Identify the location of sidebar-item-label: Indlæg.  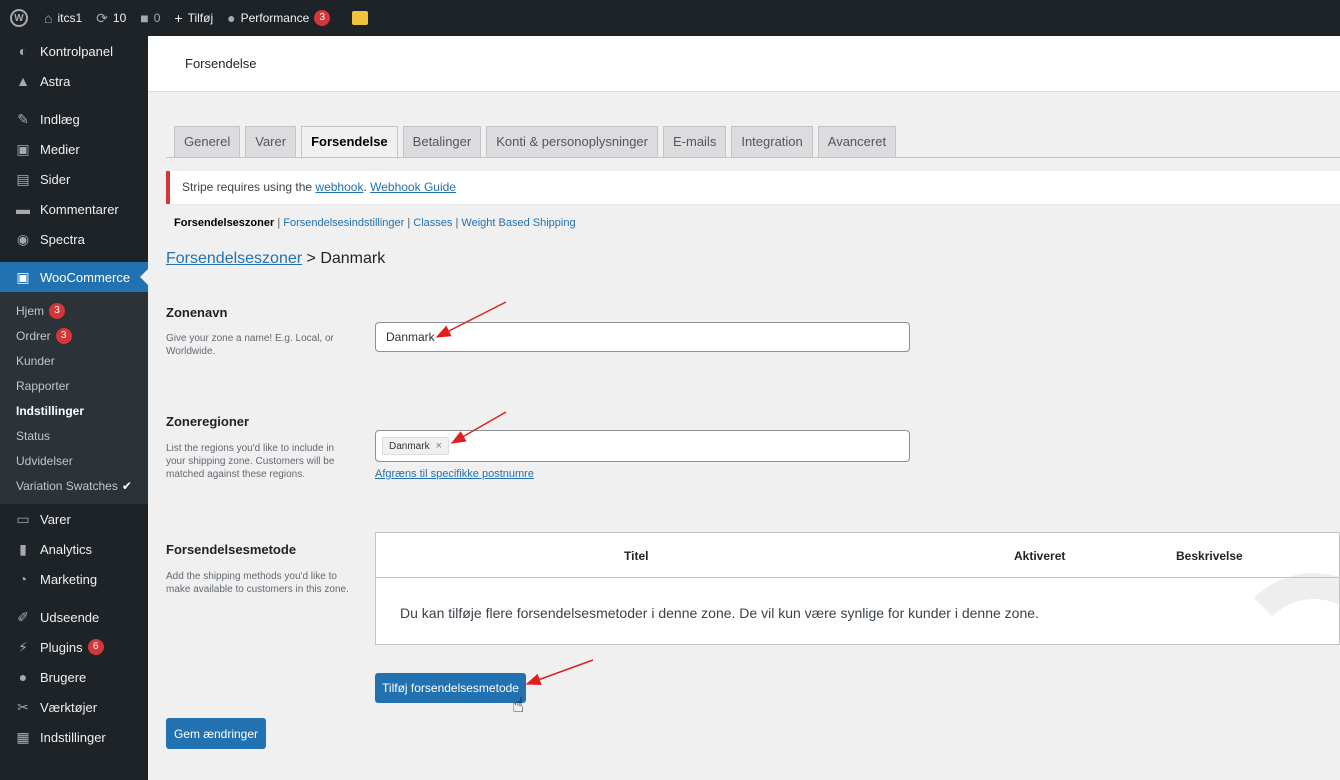
(60, 119).